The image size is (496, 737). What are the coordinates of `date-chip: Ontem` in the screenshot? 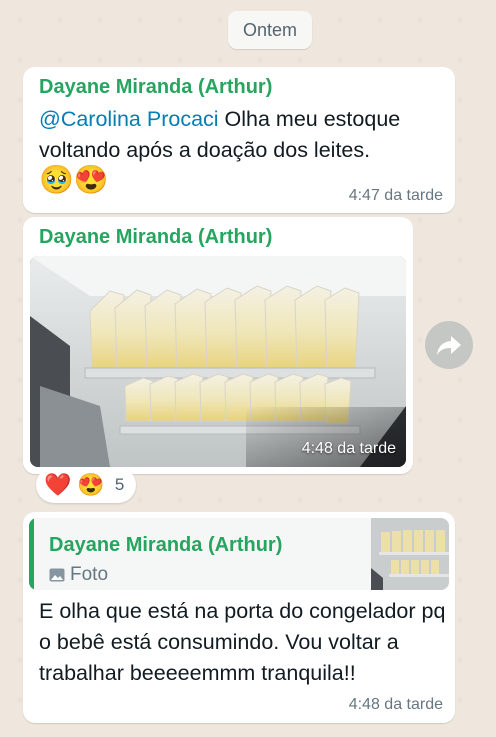 It's located at (270, 30).